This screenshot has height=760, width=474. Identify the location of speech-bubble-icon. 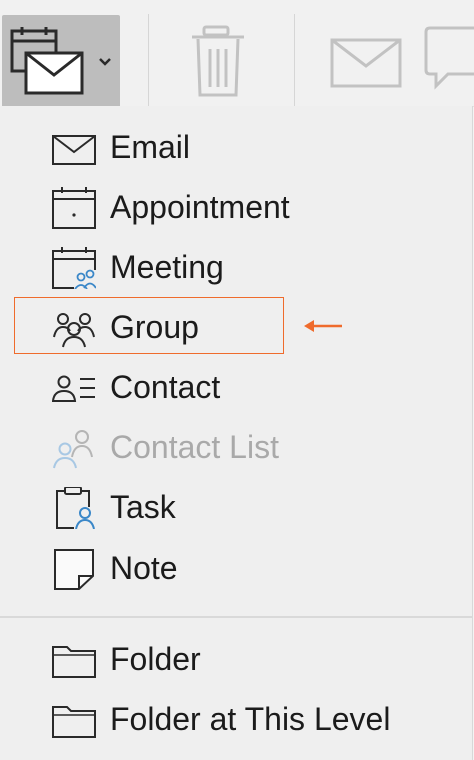
(449, 58).